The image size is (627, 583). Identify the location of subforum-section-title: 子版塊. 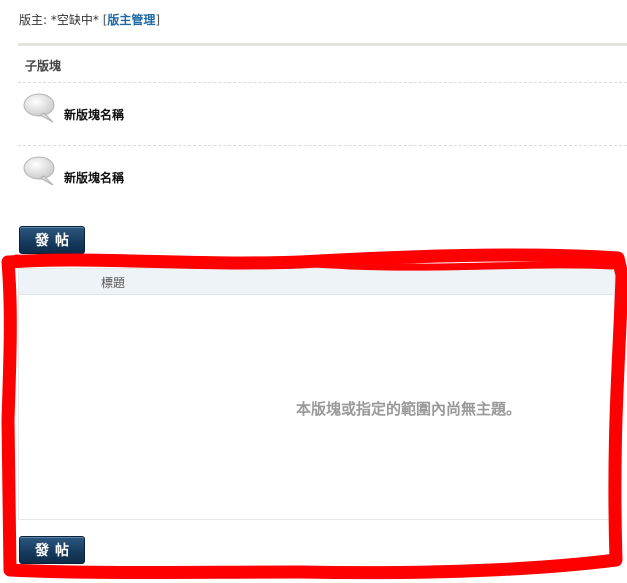
(43, 66).